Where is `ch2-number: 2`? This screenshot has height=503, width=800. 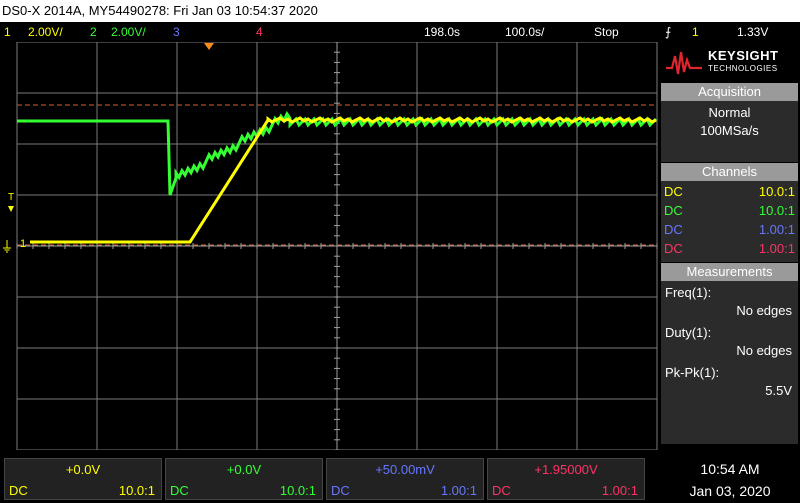 ch2-number: 2 is located at coordinates (93, 32).